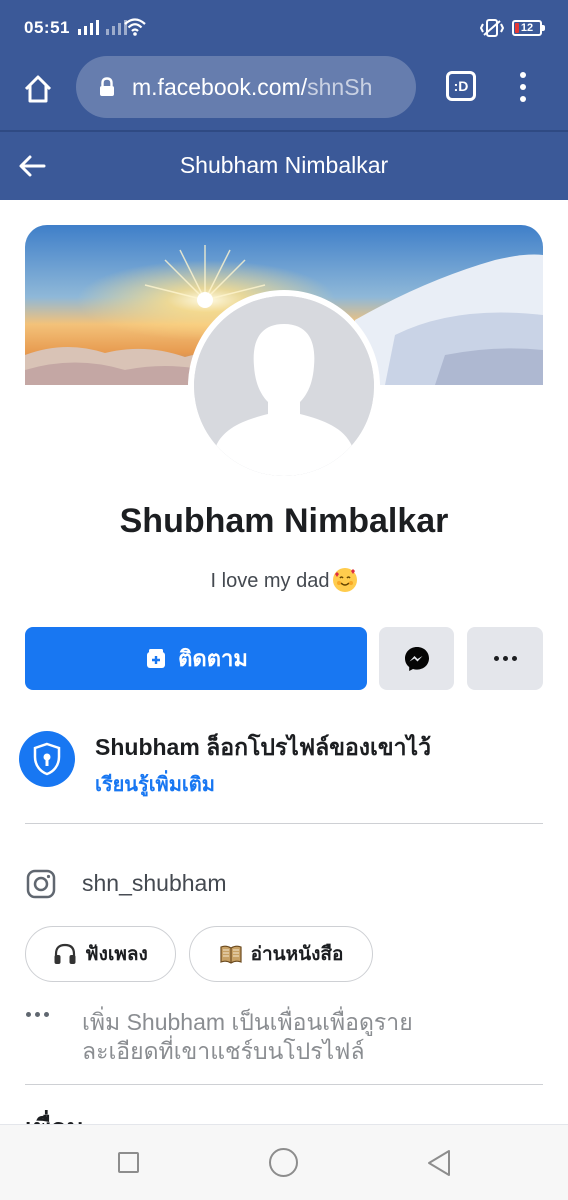 The image size is (568, 1200). Describe the element at coordinates (41, 884) in the screenshot. I see `instagram-icon` at that location.